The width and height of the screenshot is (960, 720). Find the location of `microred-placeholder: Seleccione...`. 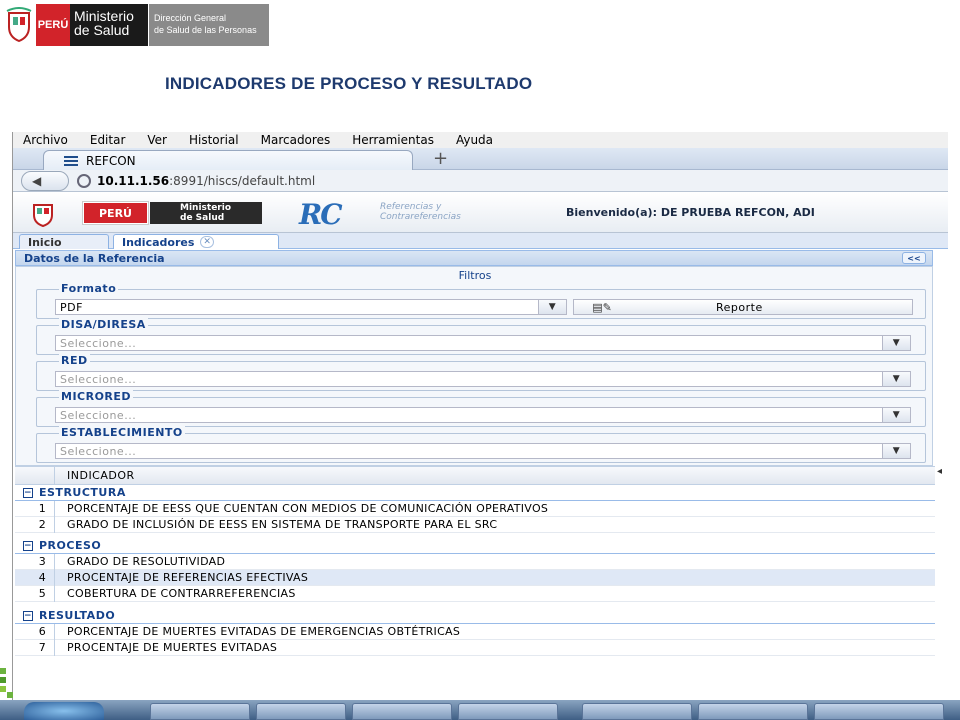

microred-placeholder: Seleccione... is located at coordinates (98, 415).